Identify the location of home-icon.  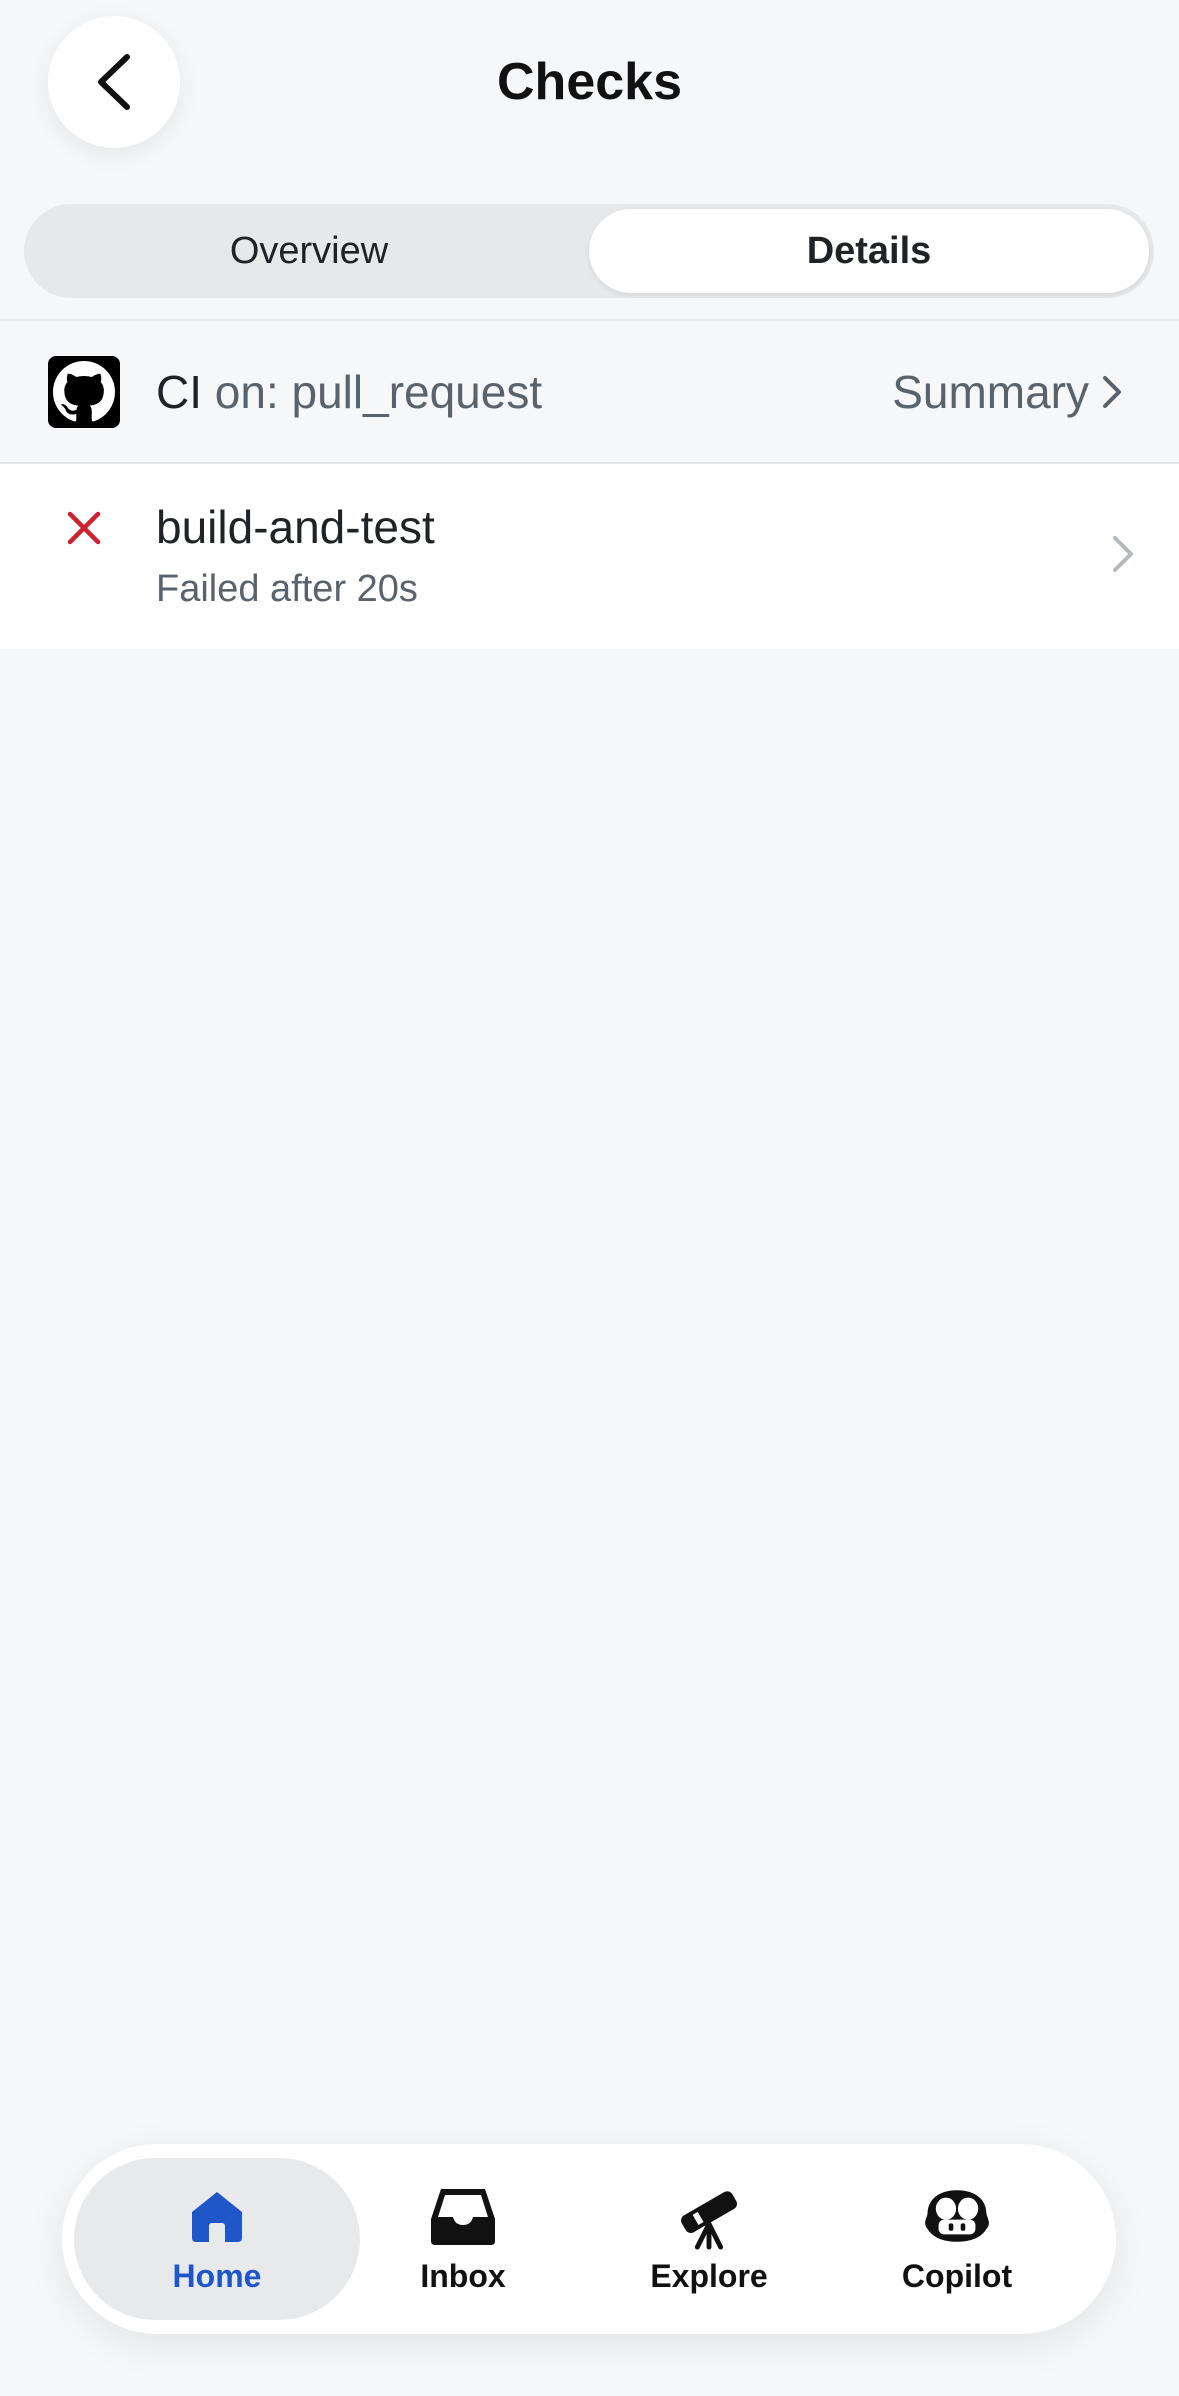
(217, 2216).